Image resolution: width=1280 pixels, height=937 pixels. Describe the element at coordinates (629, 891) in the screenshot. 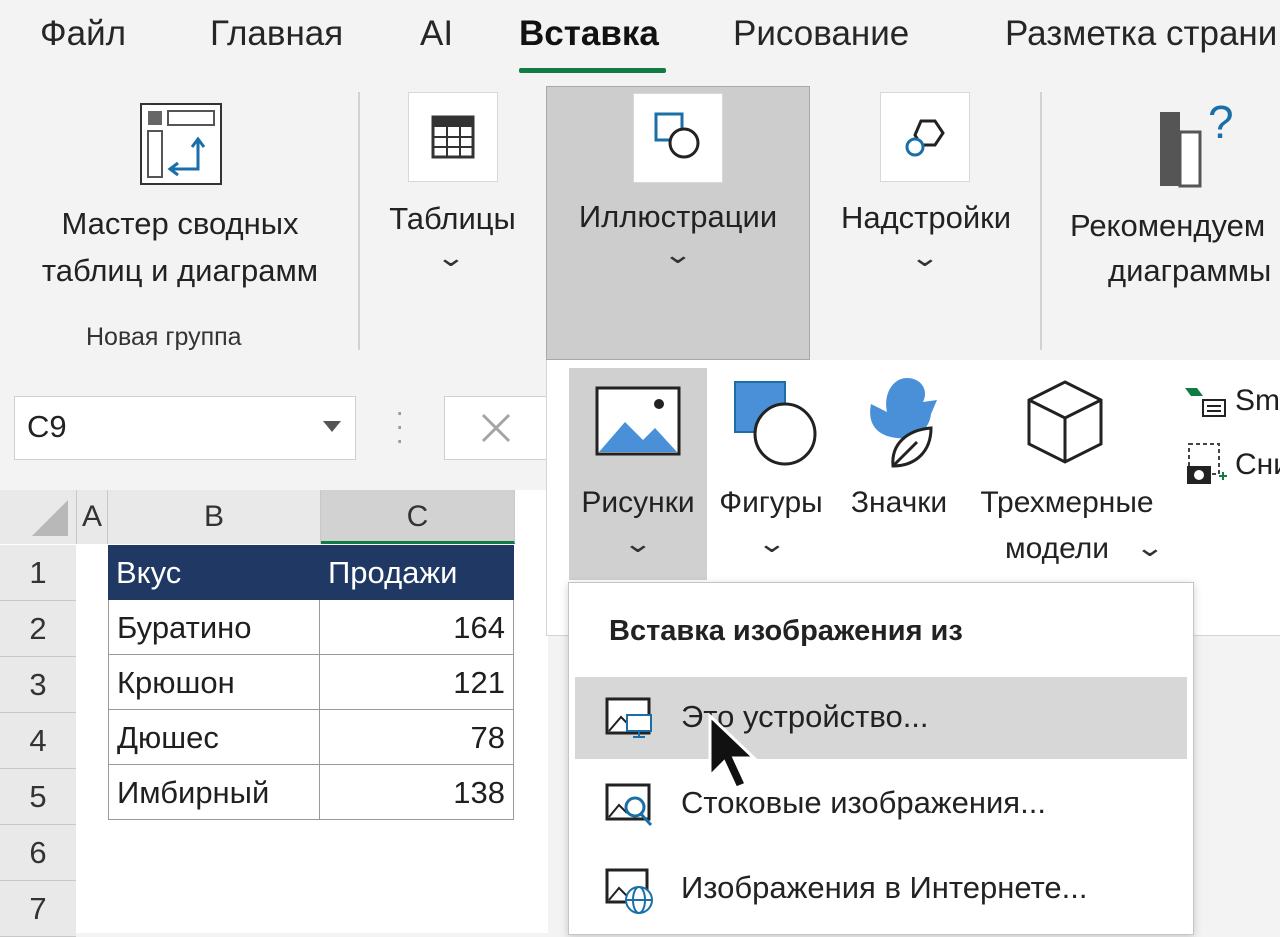

I see `online-images-icon` at that location.